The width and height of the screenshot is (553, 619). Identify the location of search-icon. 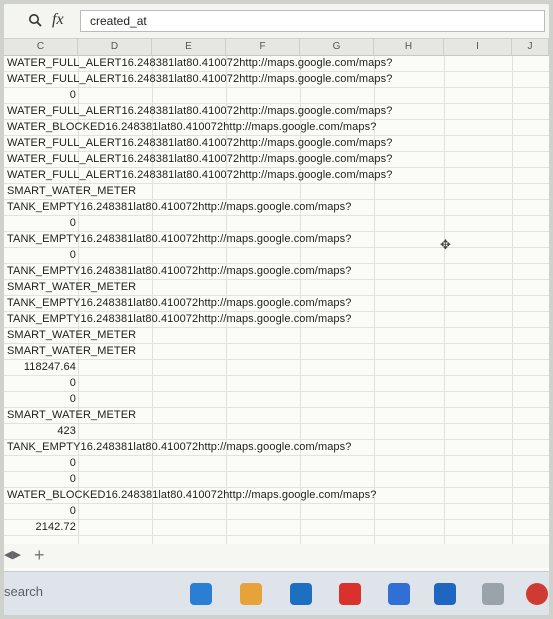
(35, 21).